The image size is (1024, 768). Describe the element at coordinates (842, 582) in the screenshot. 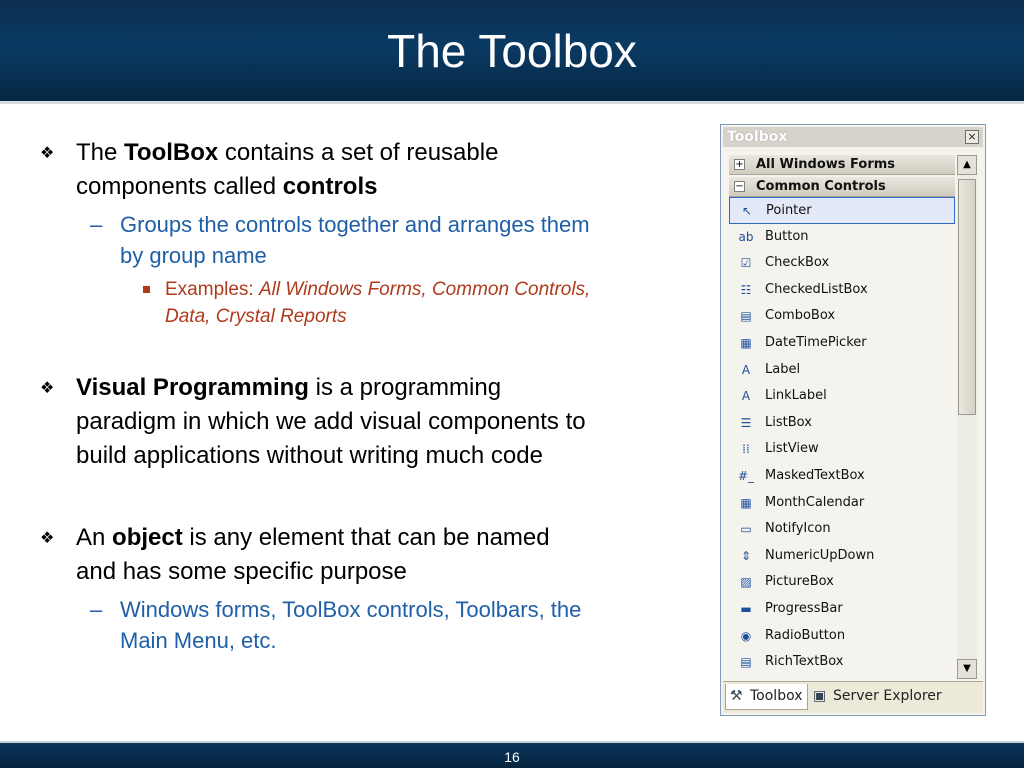

I see `toolbox-item-picturebox: ▨ PictureBox` at that location.